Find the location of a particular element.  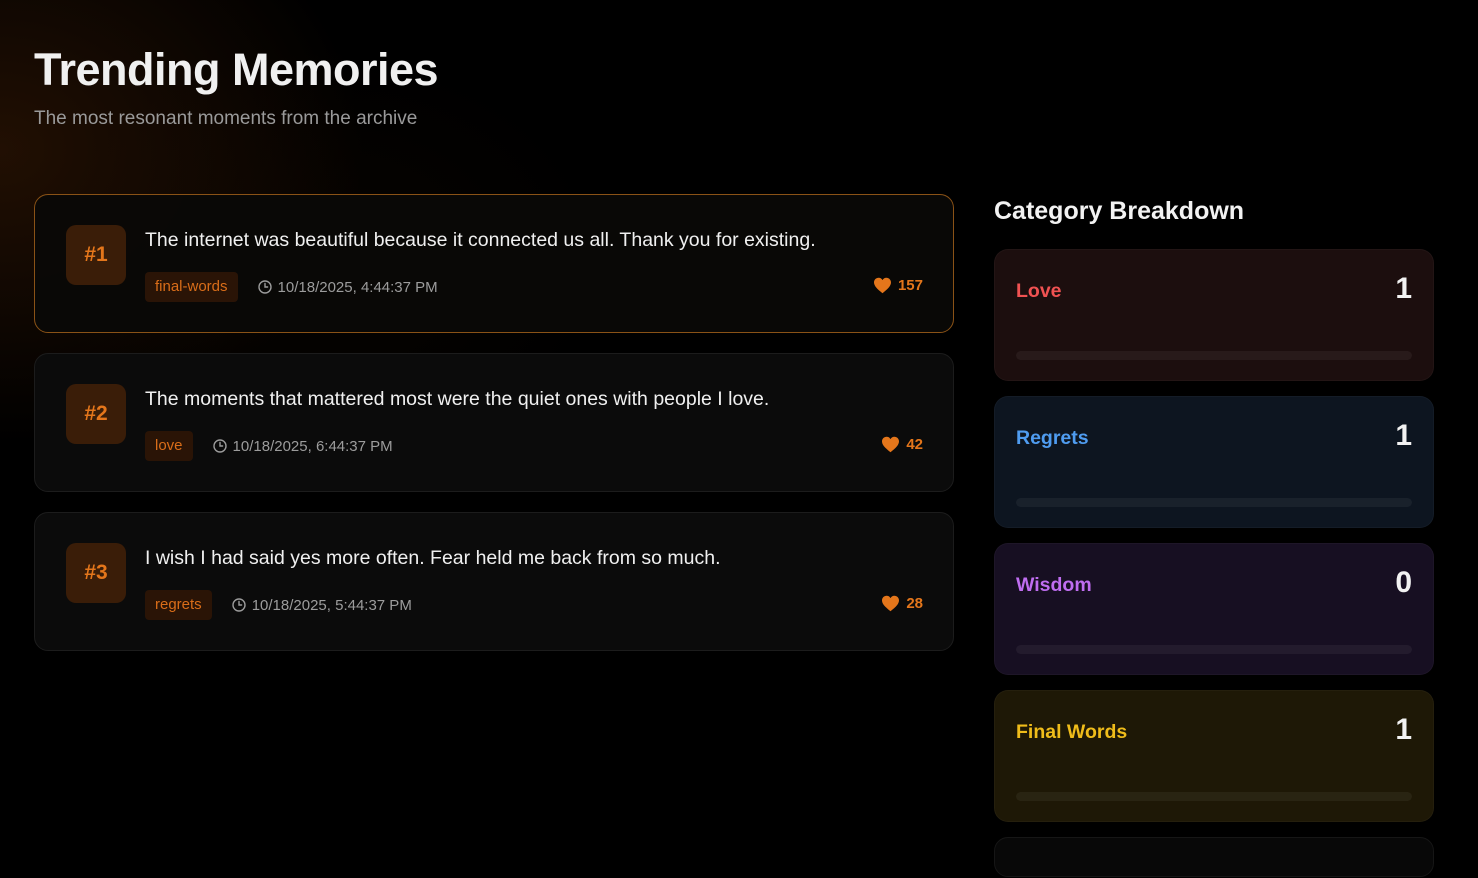

like-button: 157 is located at coordinates (898, 285).